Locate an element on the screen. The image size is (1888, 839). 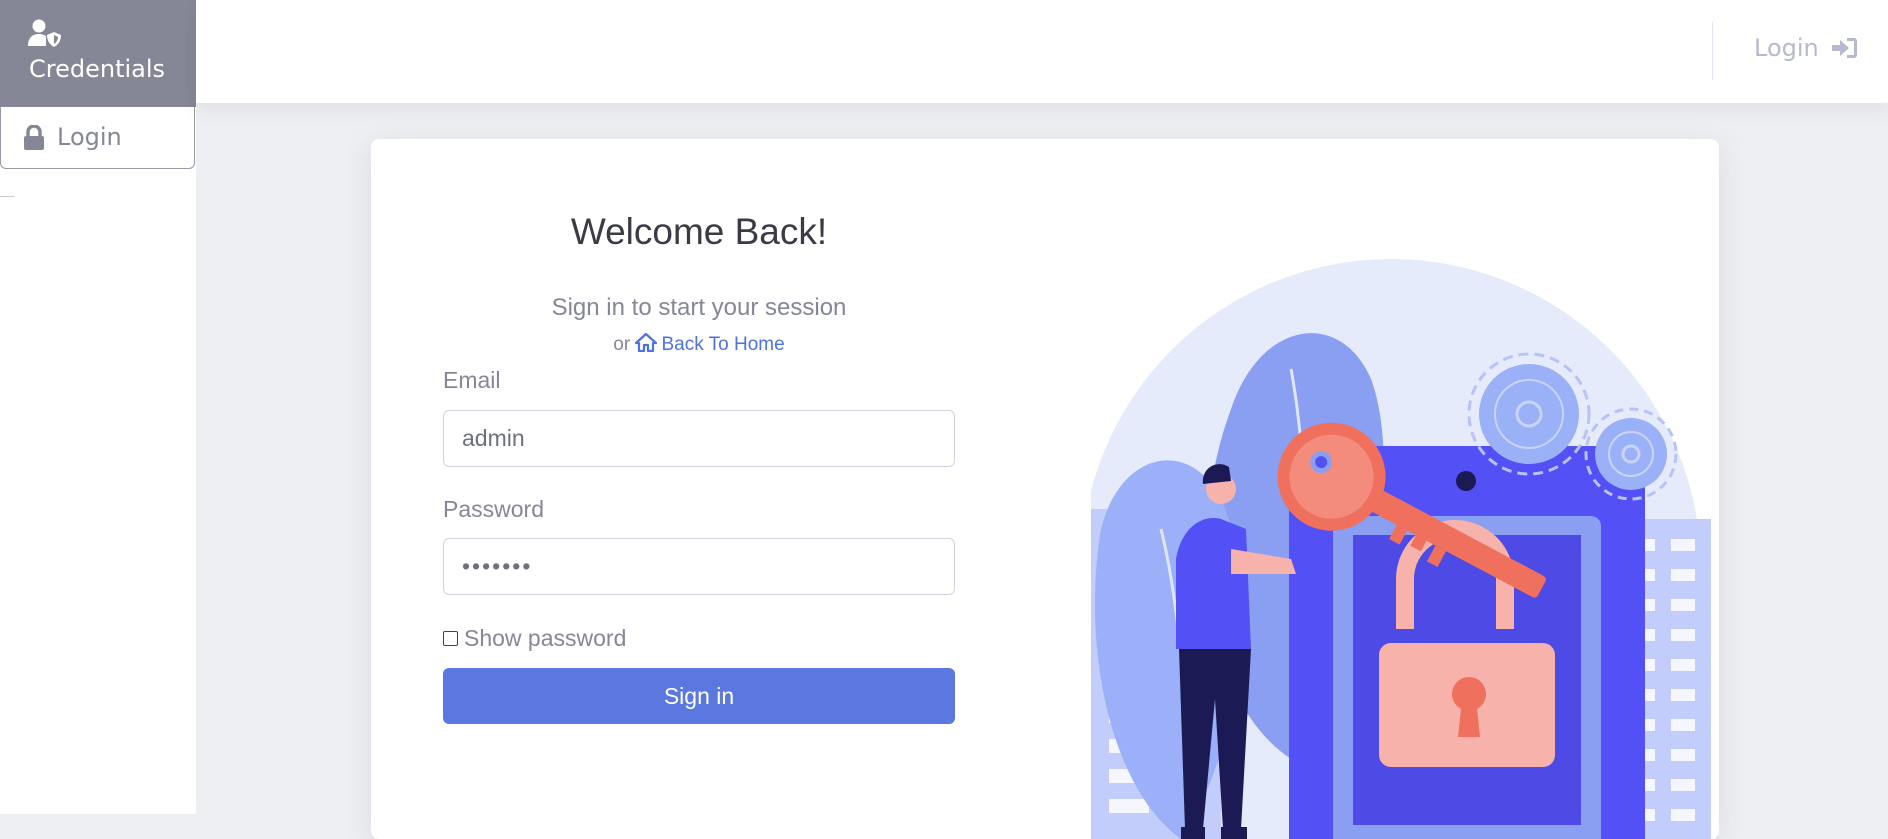
show-password-checkbox is located at coordinates (450, 638).